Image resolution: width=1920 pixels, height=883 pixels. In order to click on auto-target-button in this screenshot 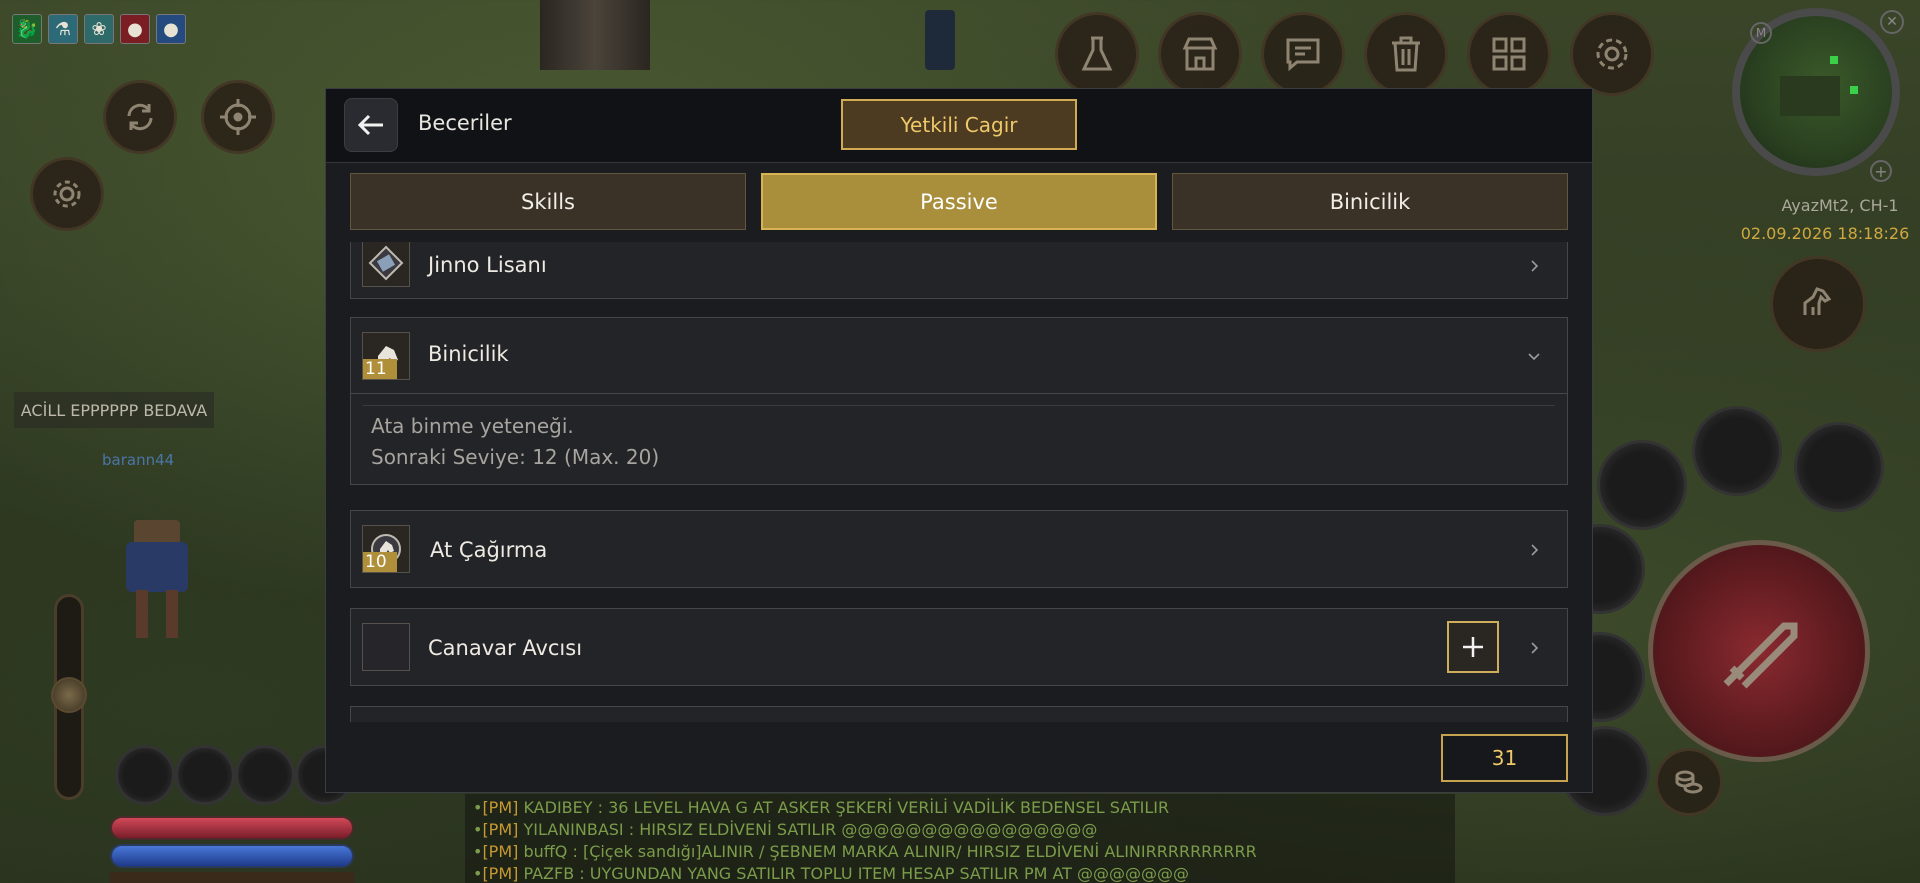, I will do `click(238, 117)`.